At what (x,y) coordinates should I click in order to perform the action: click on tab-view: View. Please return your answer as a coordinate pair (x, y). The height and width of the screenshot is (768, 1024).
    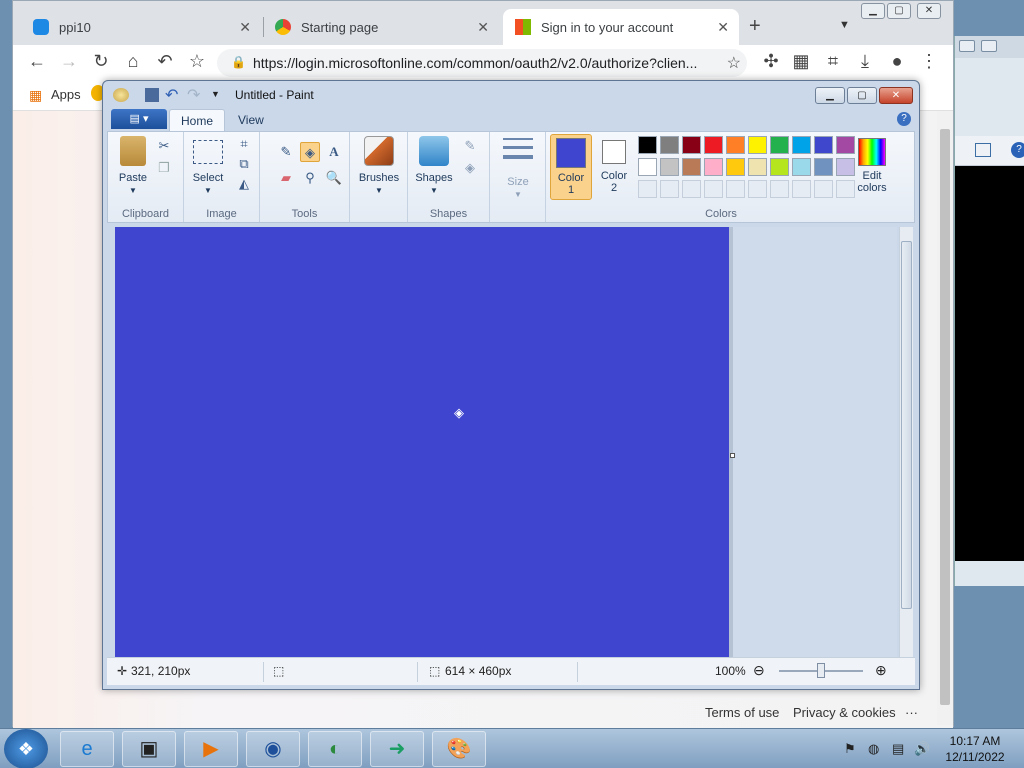
    Looking at the image, I should click on (251, 120).